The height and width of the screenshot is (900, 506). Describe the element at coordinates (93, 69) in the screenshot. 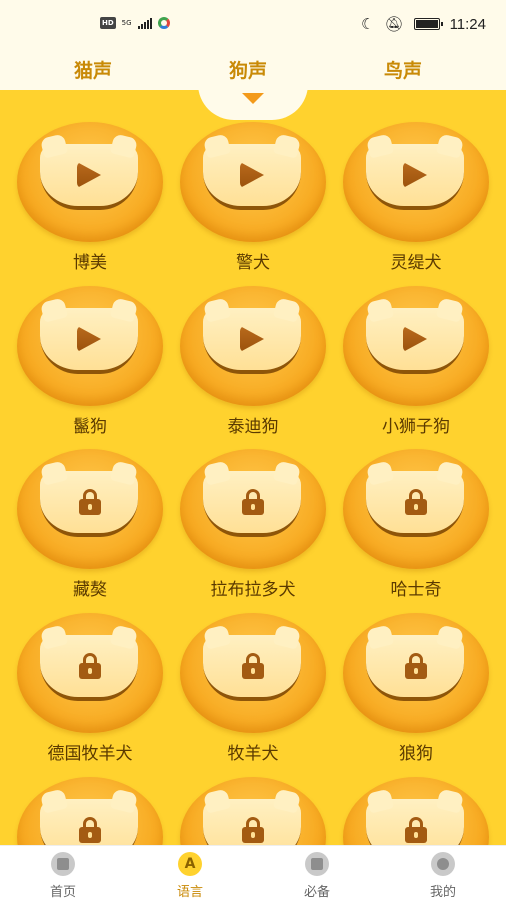

I see `tab-cat-sounds: 猫声` at that location.